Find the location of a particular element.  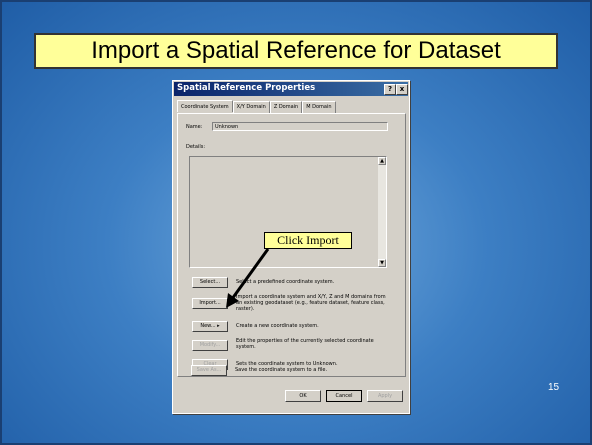

click-import-callout: Click Import is located at coordinates (308, 240).